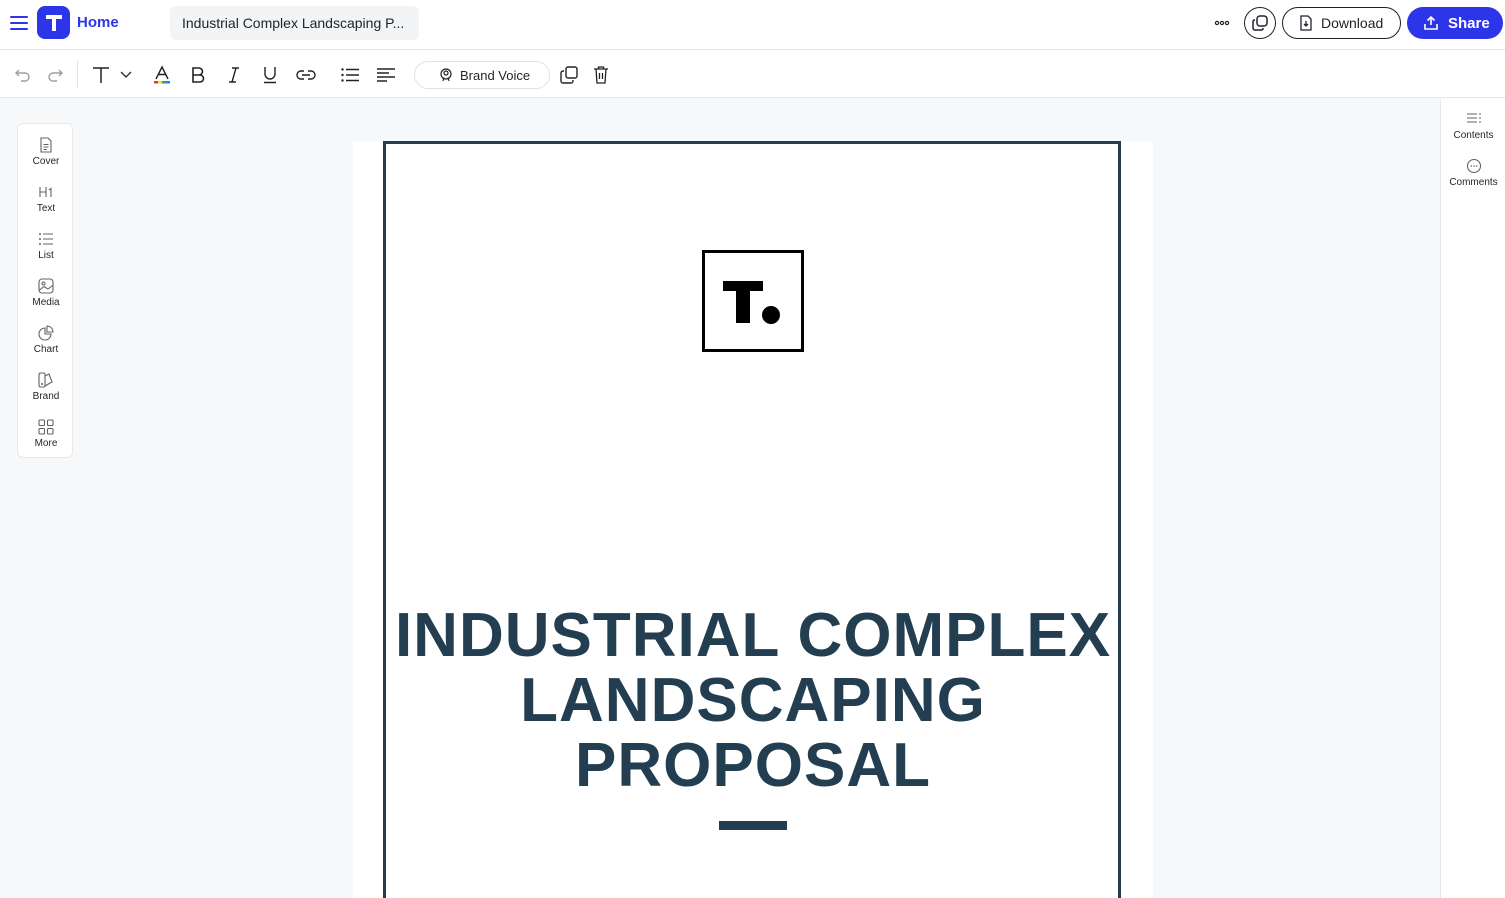  Describe the element at coordinates (46, 161) in the screenshot. I see `insert-cover-label: Cover` at that location.